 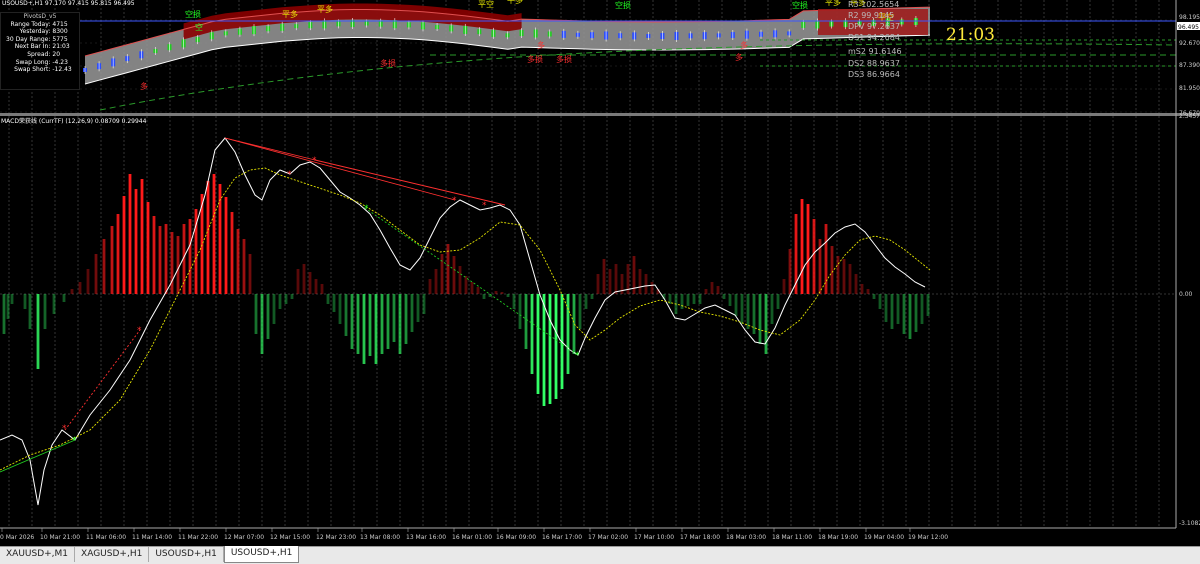 I want to click on time-axis-label: 18 Mar 03:00, so click(x=746, y=537).